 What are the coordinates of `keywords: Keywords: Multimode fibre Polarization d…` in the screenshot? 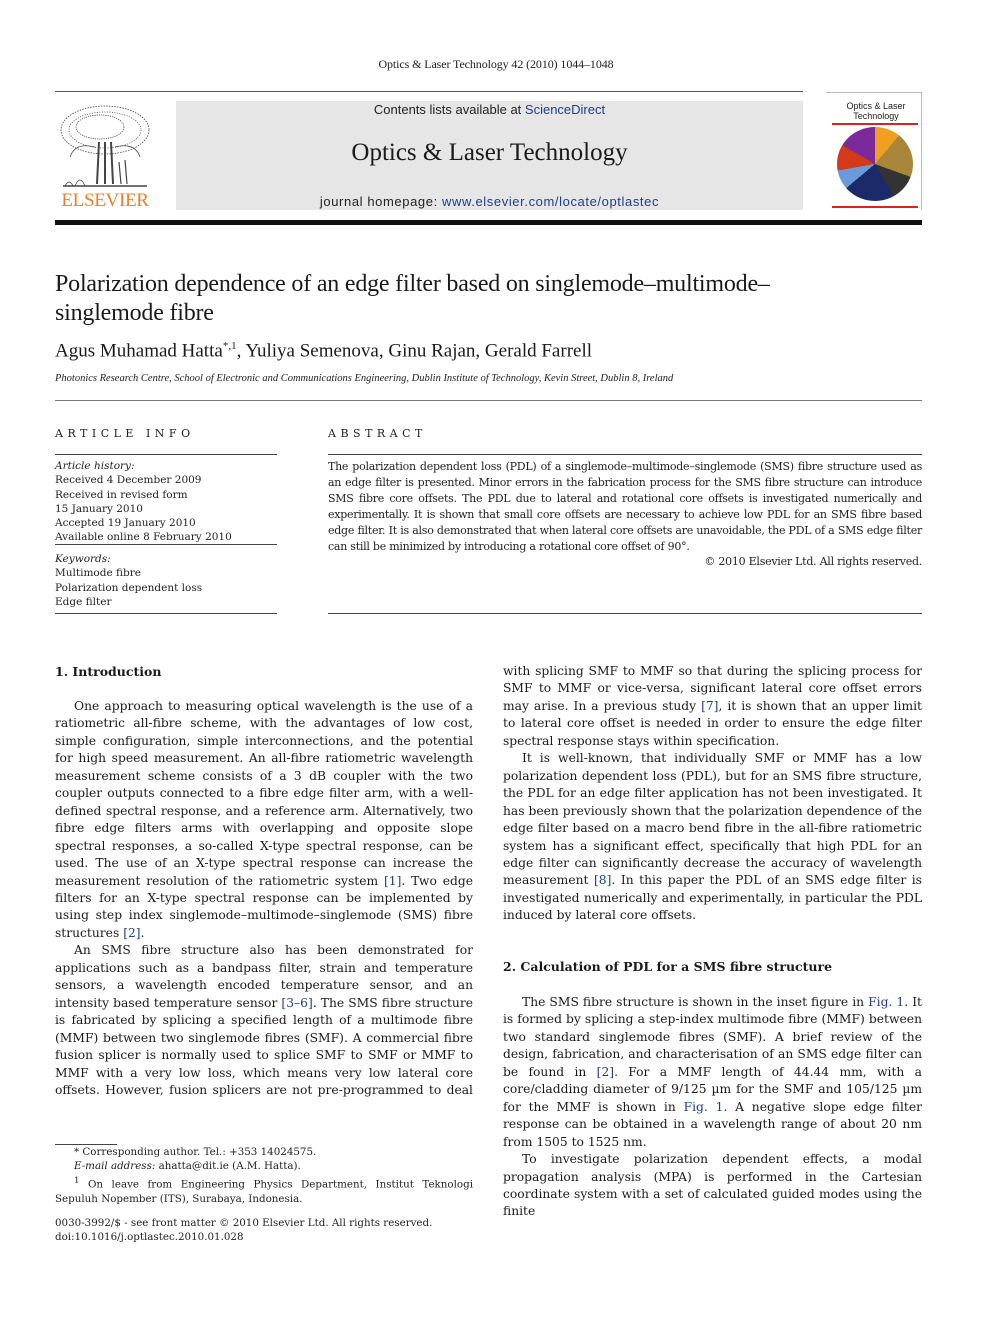 It's located at (166, 580).